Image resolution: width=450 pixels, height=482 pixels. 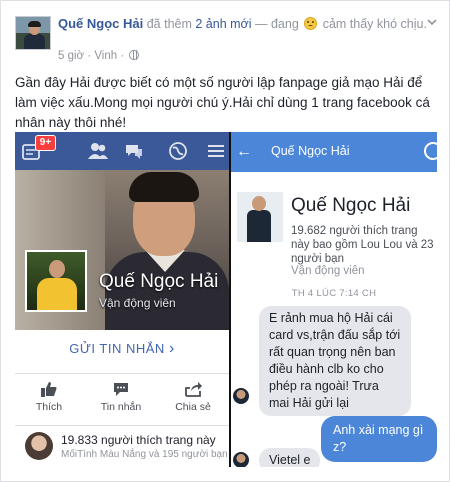 I want to click on post-meta: 5 giờ · Vinh ·, so click(x=99, y=56).